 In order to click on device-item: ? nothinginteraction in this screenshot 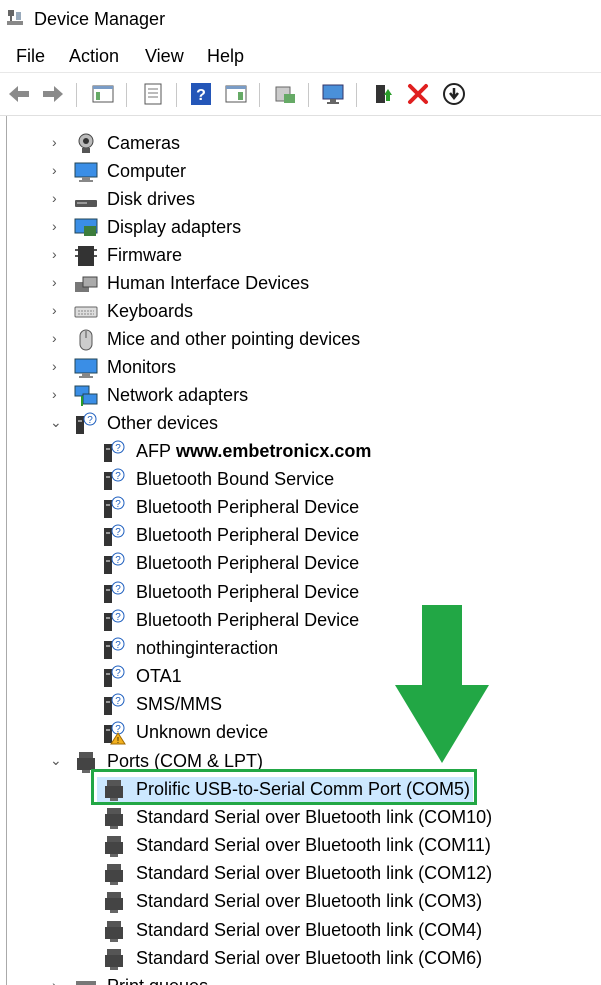, I will do `click(300, 649)`.